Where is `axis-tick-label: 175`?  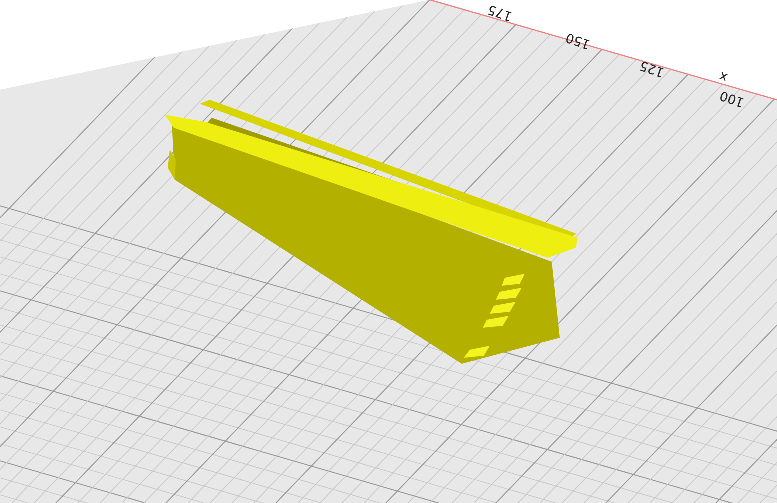 axis-tick-label: 175 is located at coordinates (500, 12).